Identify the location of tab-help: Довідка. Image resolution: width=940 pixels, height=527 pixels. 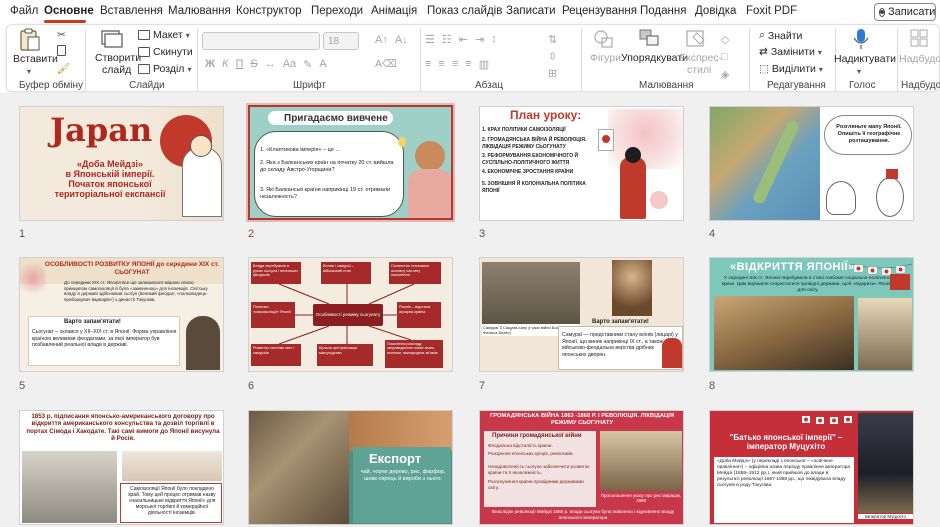
(715, 11).